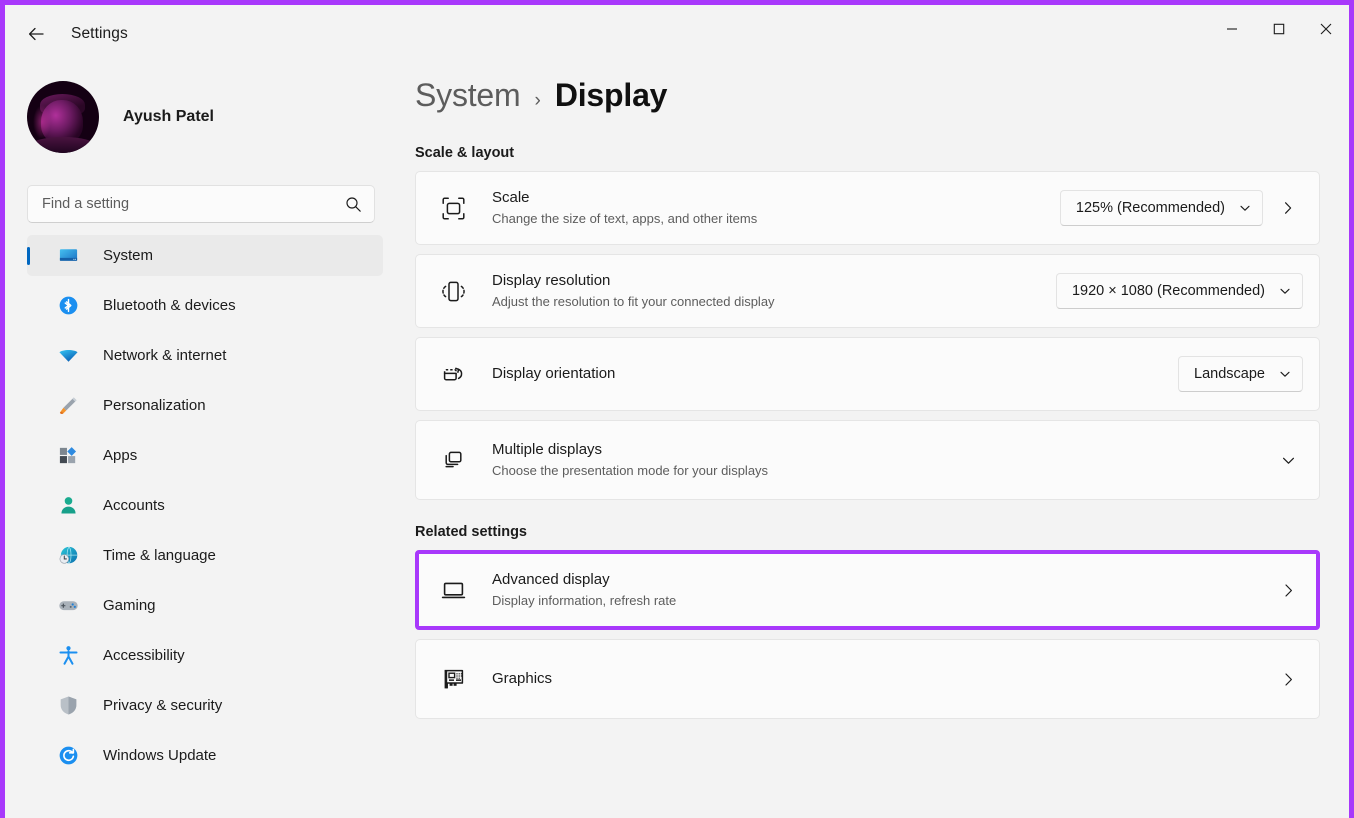 This screenshot has height=818, width=1354. Describe the element at coordinates (353, 204) in the screenshot. I see `search-icon` at that location.